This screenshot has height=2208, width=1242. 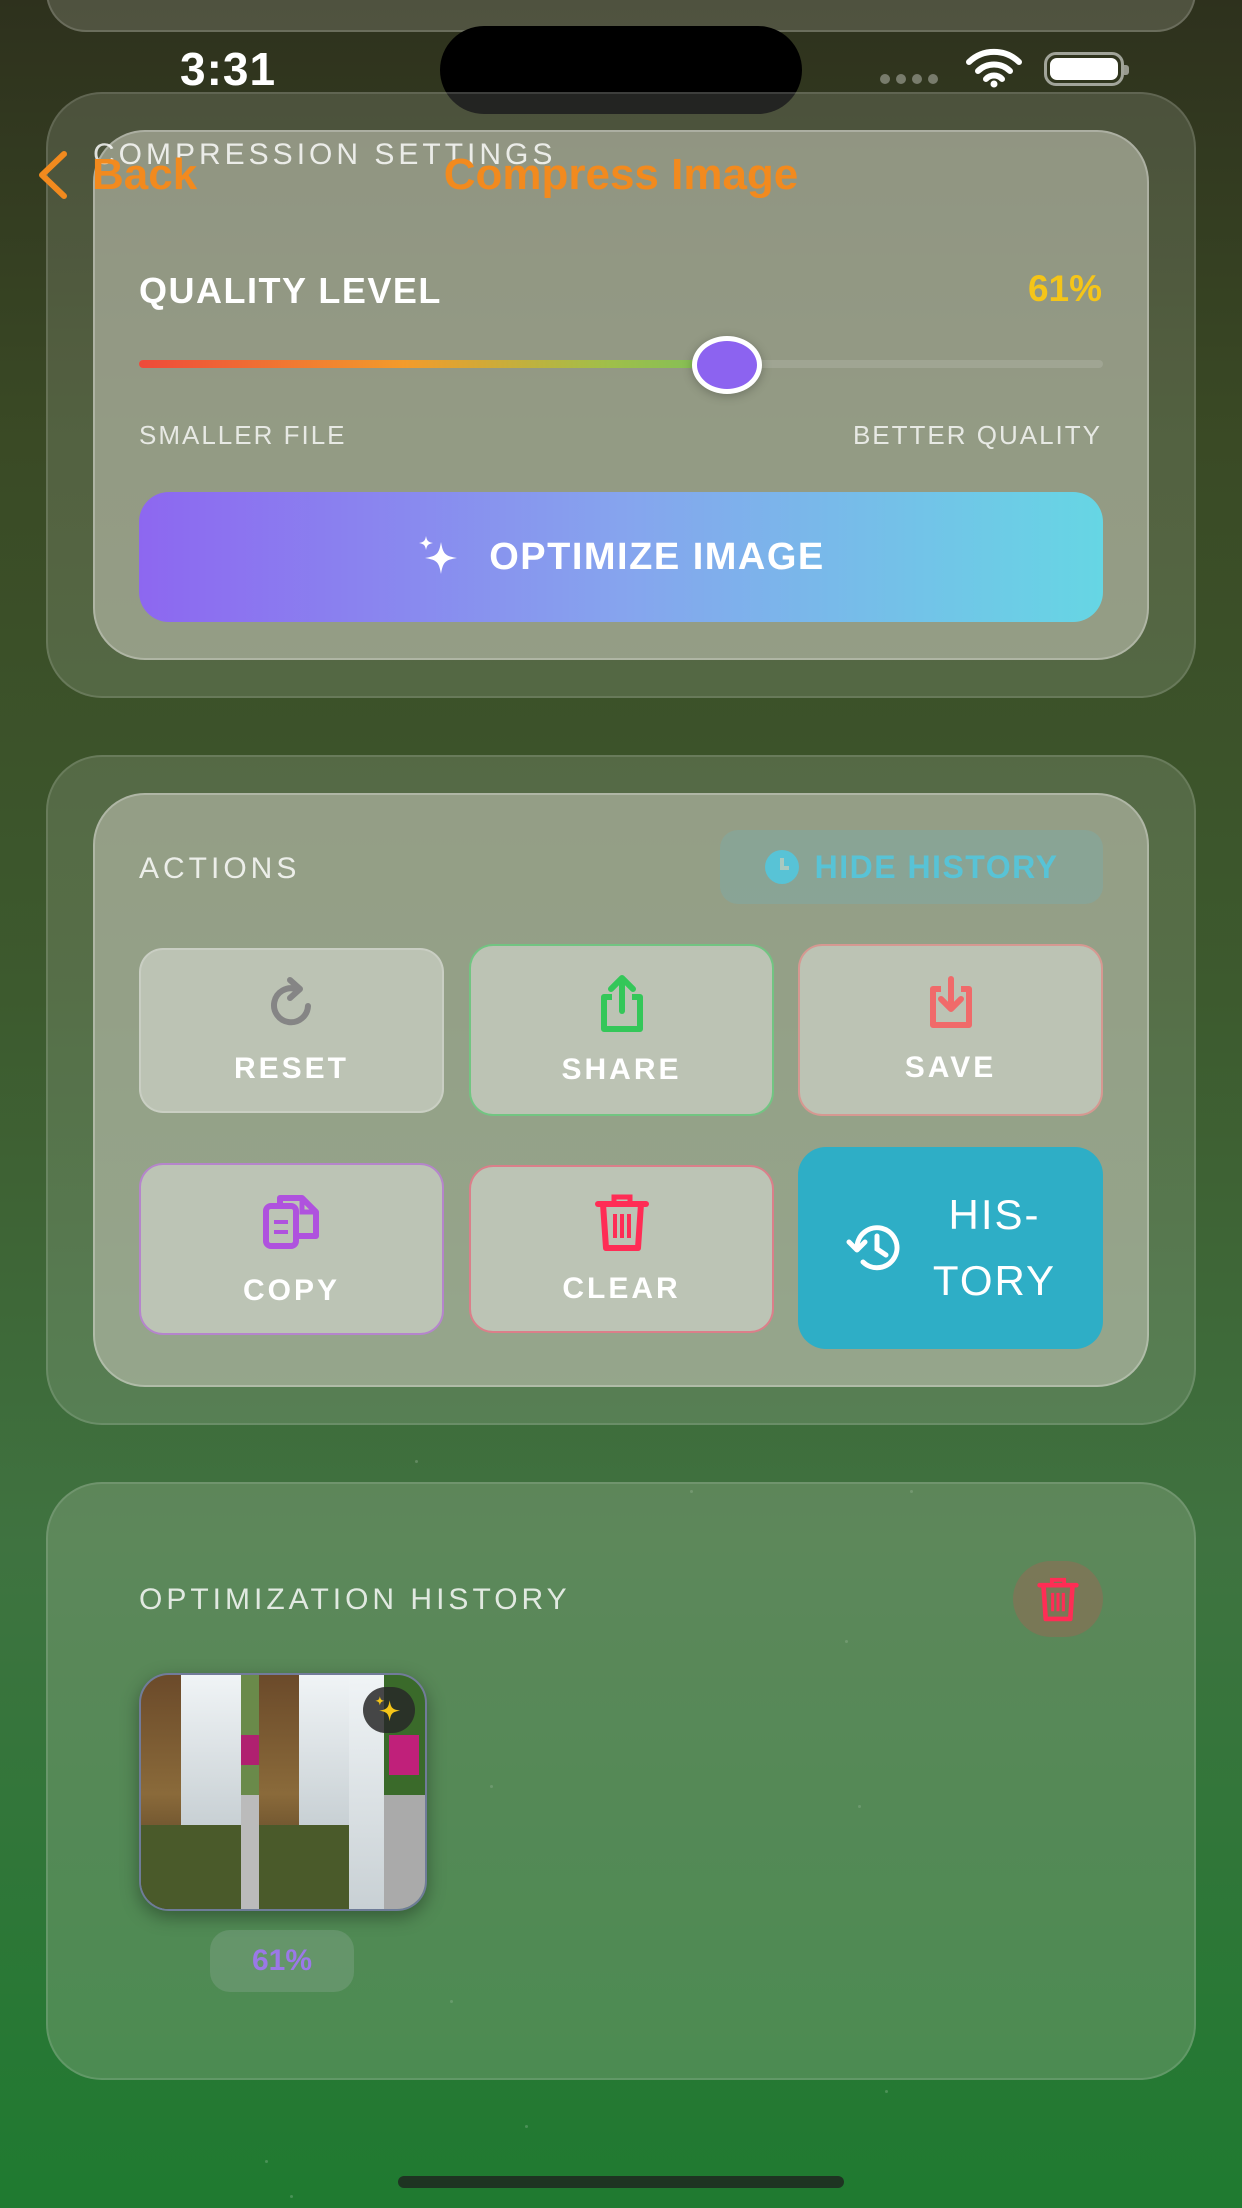 What do you see at coordinates (936, 866) in the screenshot?
I see `hide-history-label: HIDE HISTORY` at bounding box center [936, 866].